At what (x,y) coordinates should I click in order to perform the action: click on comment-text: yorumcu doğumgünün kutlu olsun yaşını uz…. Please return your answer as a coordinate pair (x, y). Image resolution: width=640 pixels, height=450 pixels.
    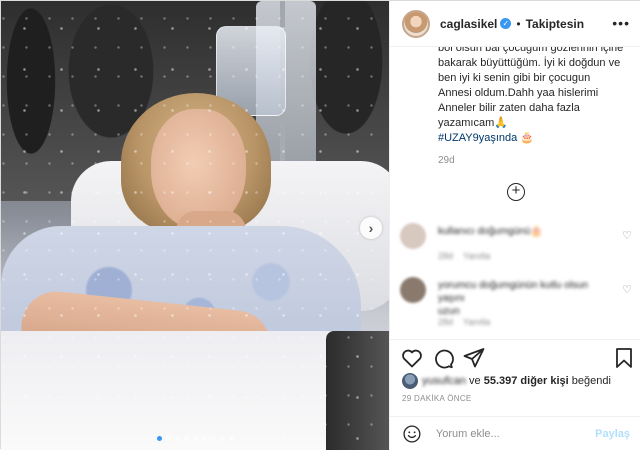
    Looking at the image, I should click on (518, 298).